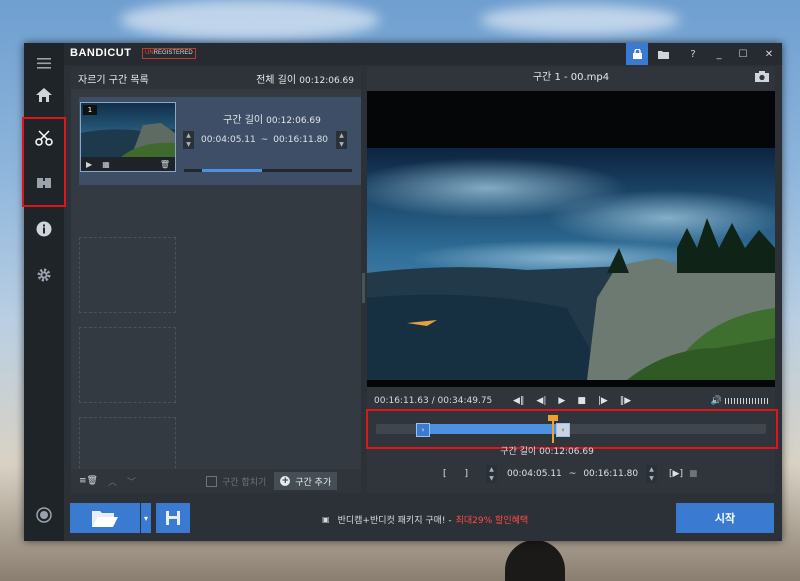 The image size is (800, 581). I want to click on minimize-button: _, so click(719, 54).